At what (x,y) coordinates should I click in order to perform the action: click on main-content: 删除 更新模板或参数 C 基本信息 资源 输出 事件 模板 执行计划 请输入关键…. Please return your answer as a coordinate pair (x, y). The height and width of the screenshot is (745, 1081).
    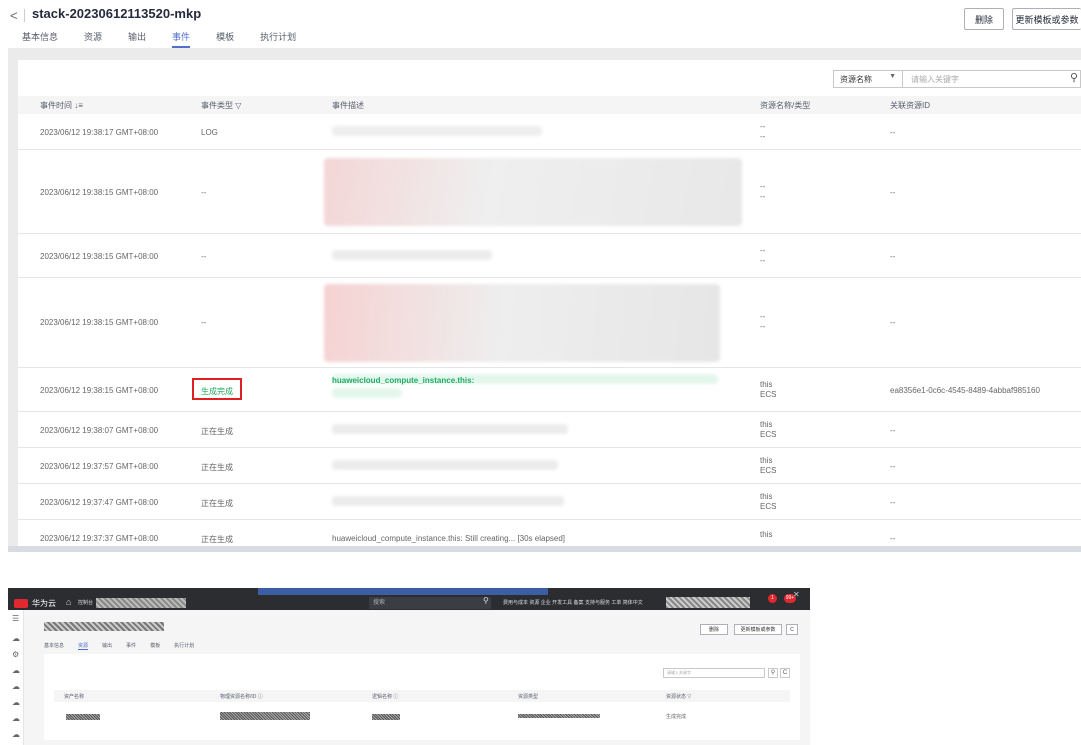
    Looking at the image, I should click on (417, 677).